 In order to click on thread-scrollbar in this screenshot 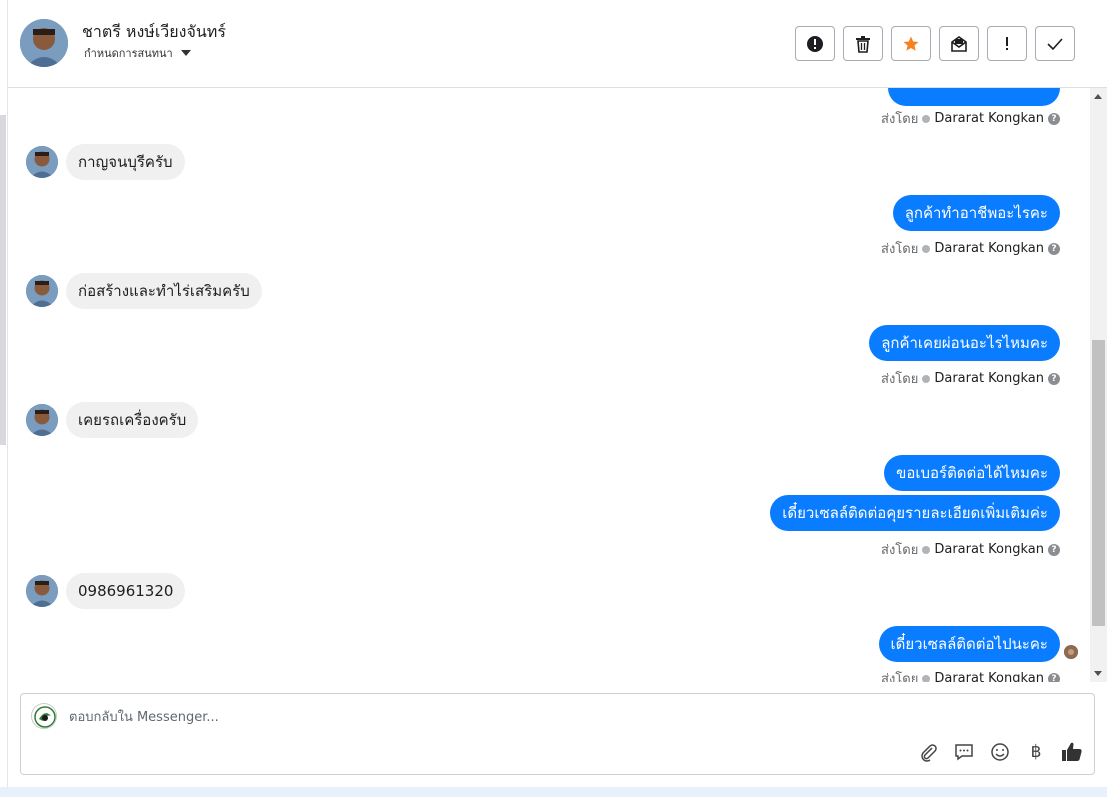, I will do `click(1098, 385)`.